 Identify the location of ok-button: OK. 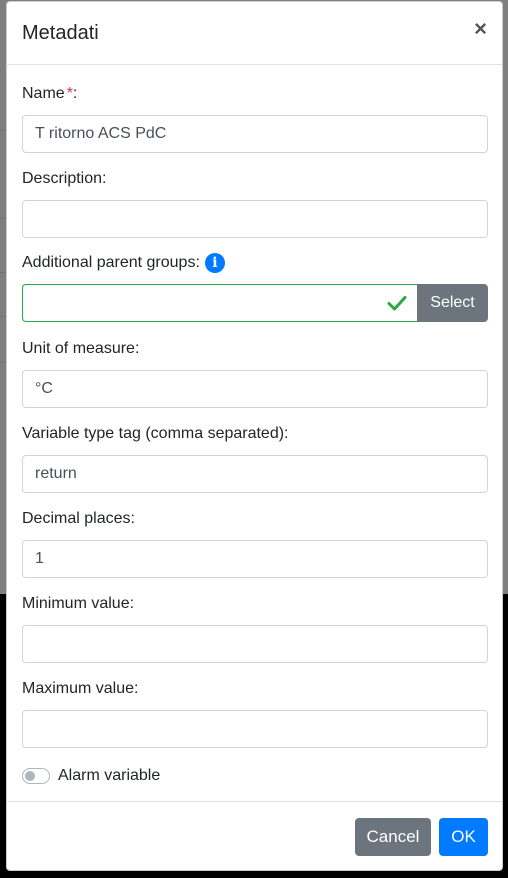
(463, 837).